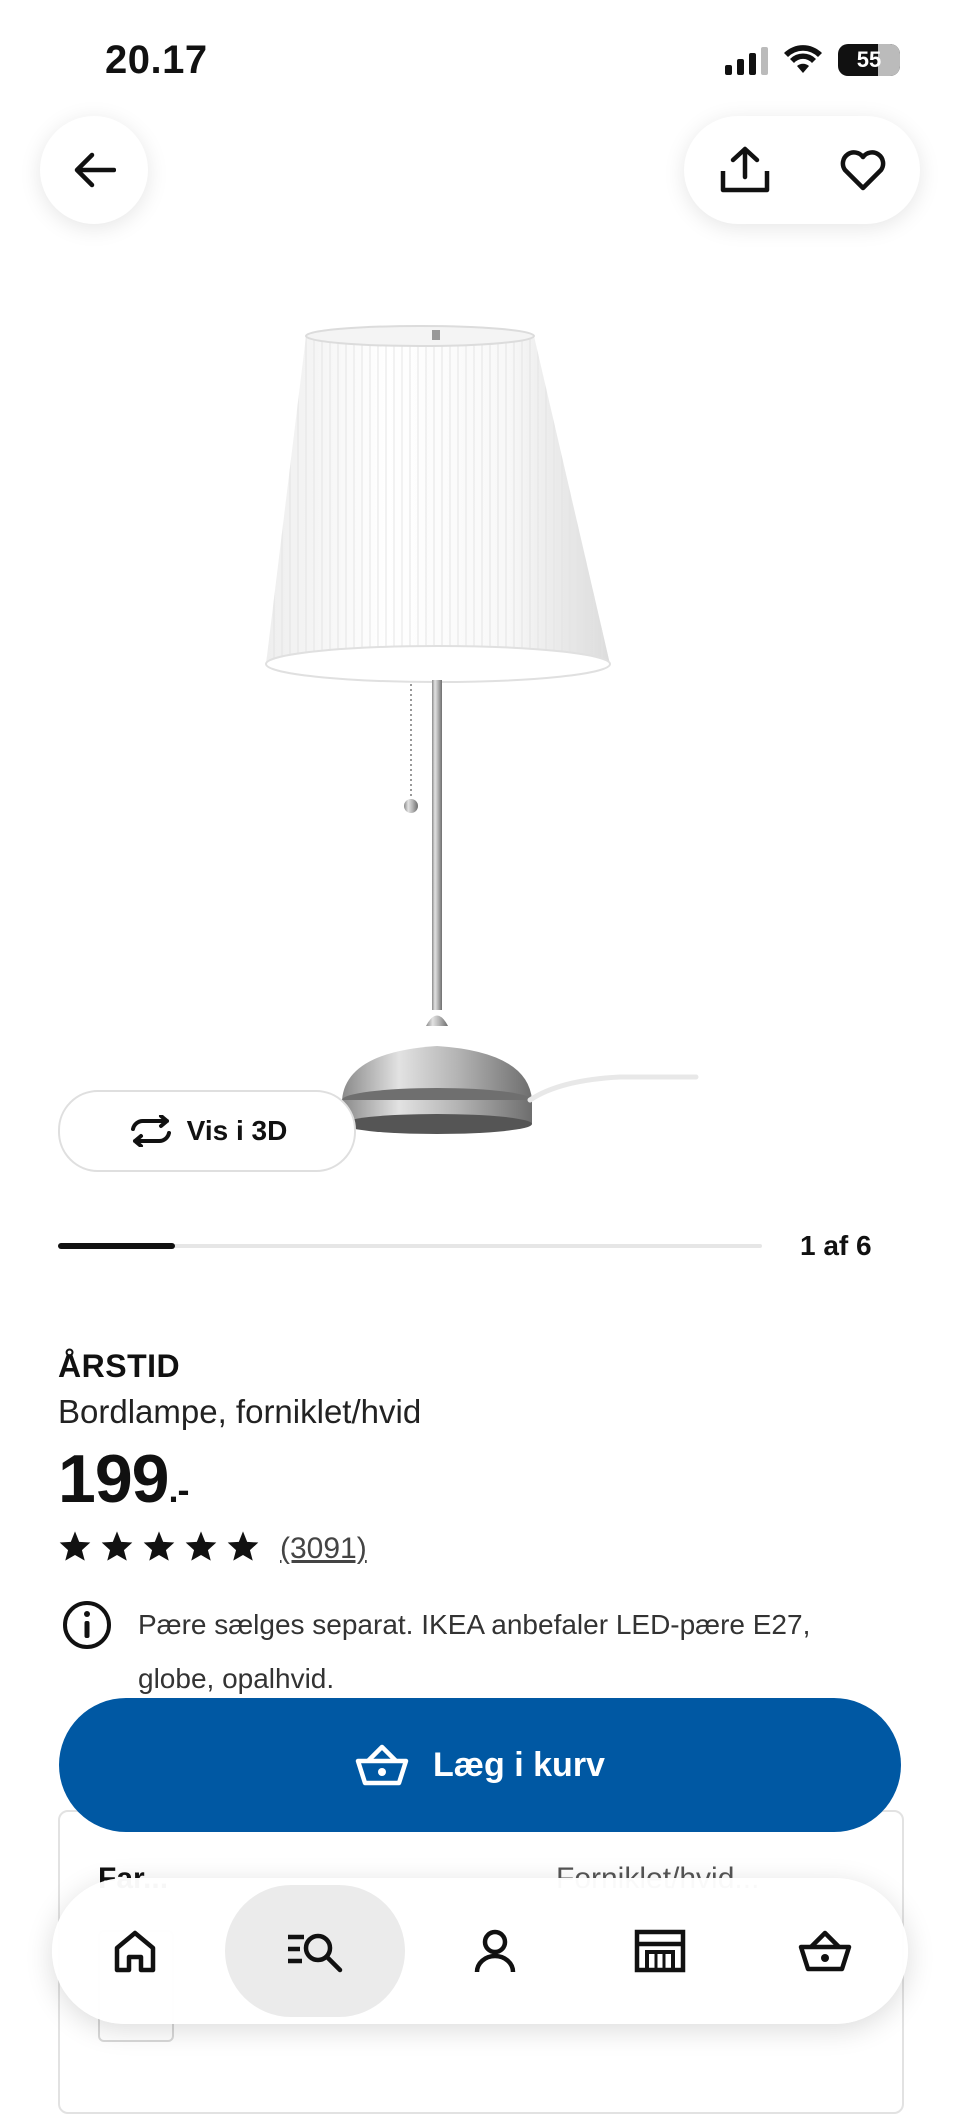  I want to click on view-3d-label: Vis i 3D, so click(237, 1130).